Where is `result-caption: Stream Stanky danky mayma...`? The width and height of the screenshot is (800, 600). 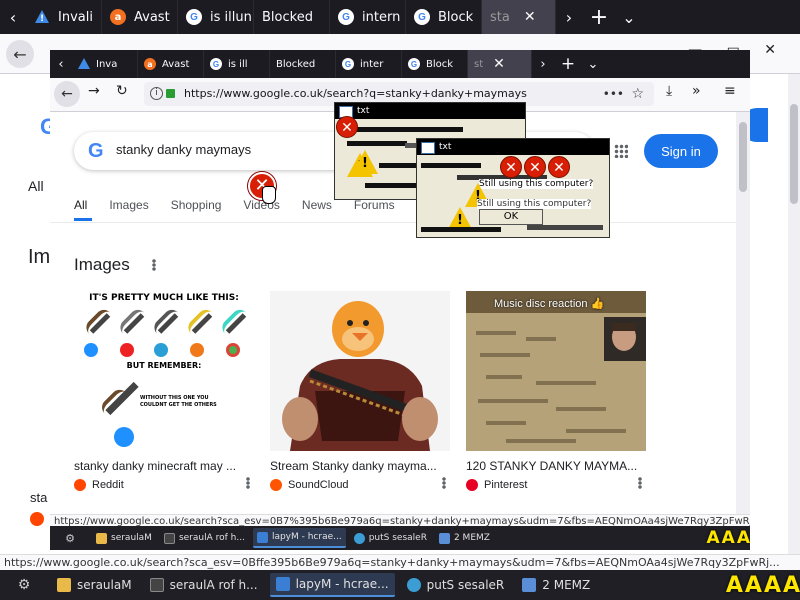 result-caption: Stream Stanky danky mayma... is located at coordinates (360, 466).